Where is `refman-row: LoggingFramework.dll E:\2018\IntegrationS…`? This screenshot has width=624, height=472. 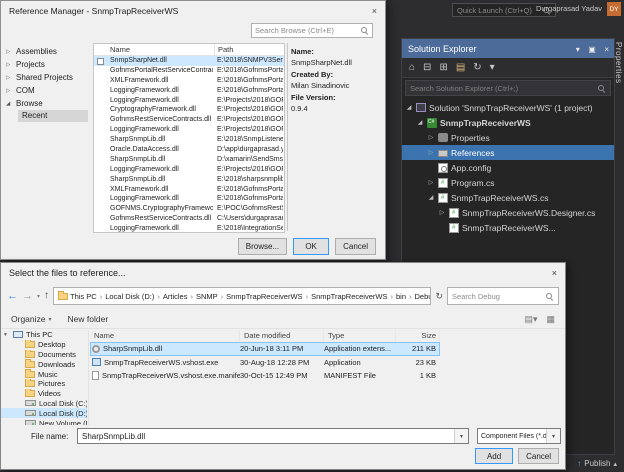 refman-row: LoggingFramework.dll E:\2018\IntegrationS… is located at coordinates (189, 228).